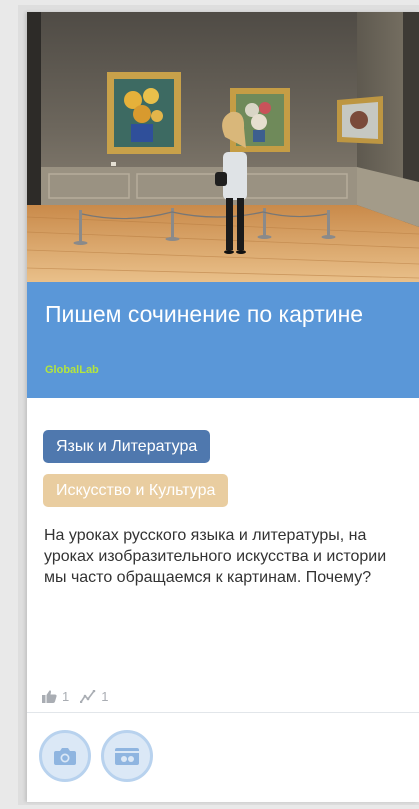 This screenshot has width=419, height=809. I want to click on activity-stat: 1, so click(94, 696).